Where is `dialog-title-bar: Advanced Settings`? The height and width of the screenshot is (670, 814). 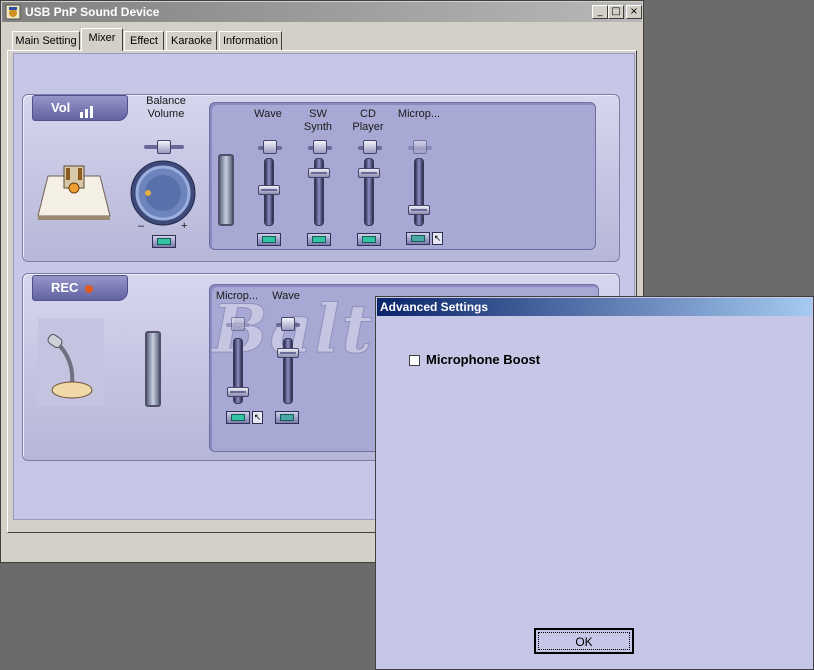 dialog-title-bar: Advanced Settings is located at coordinates (594, 307).